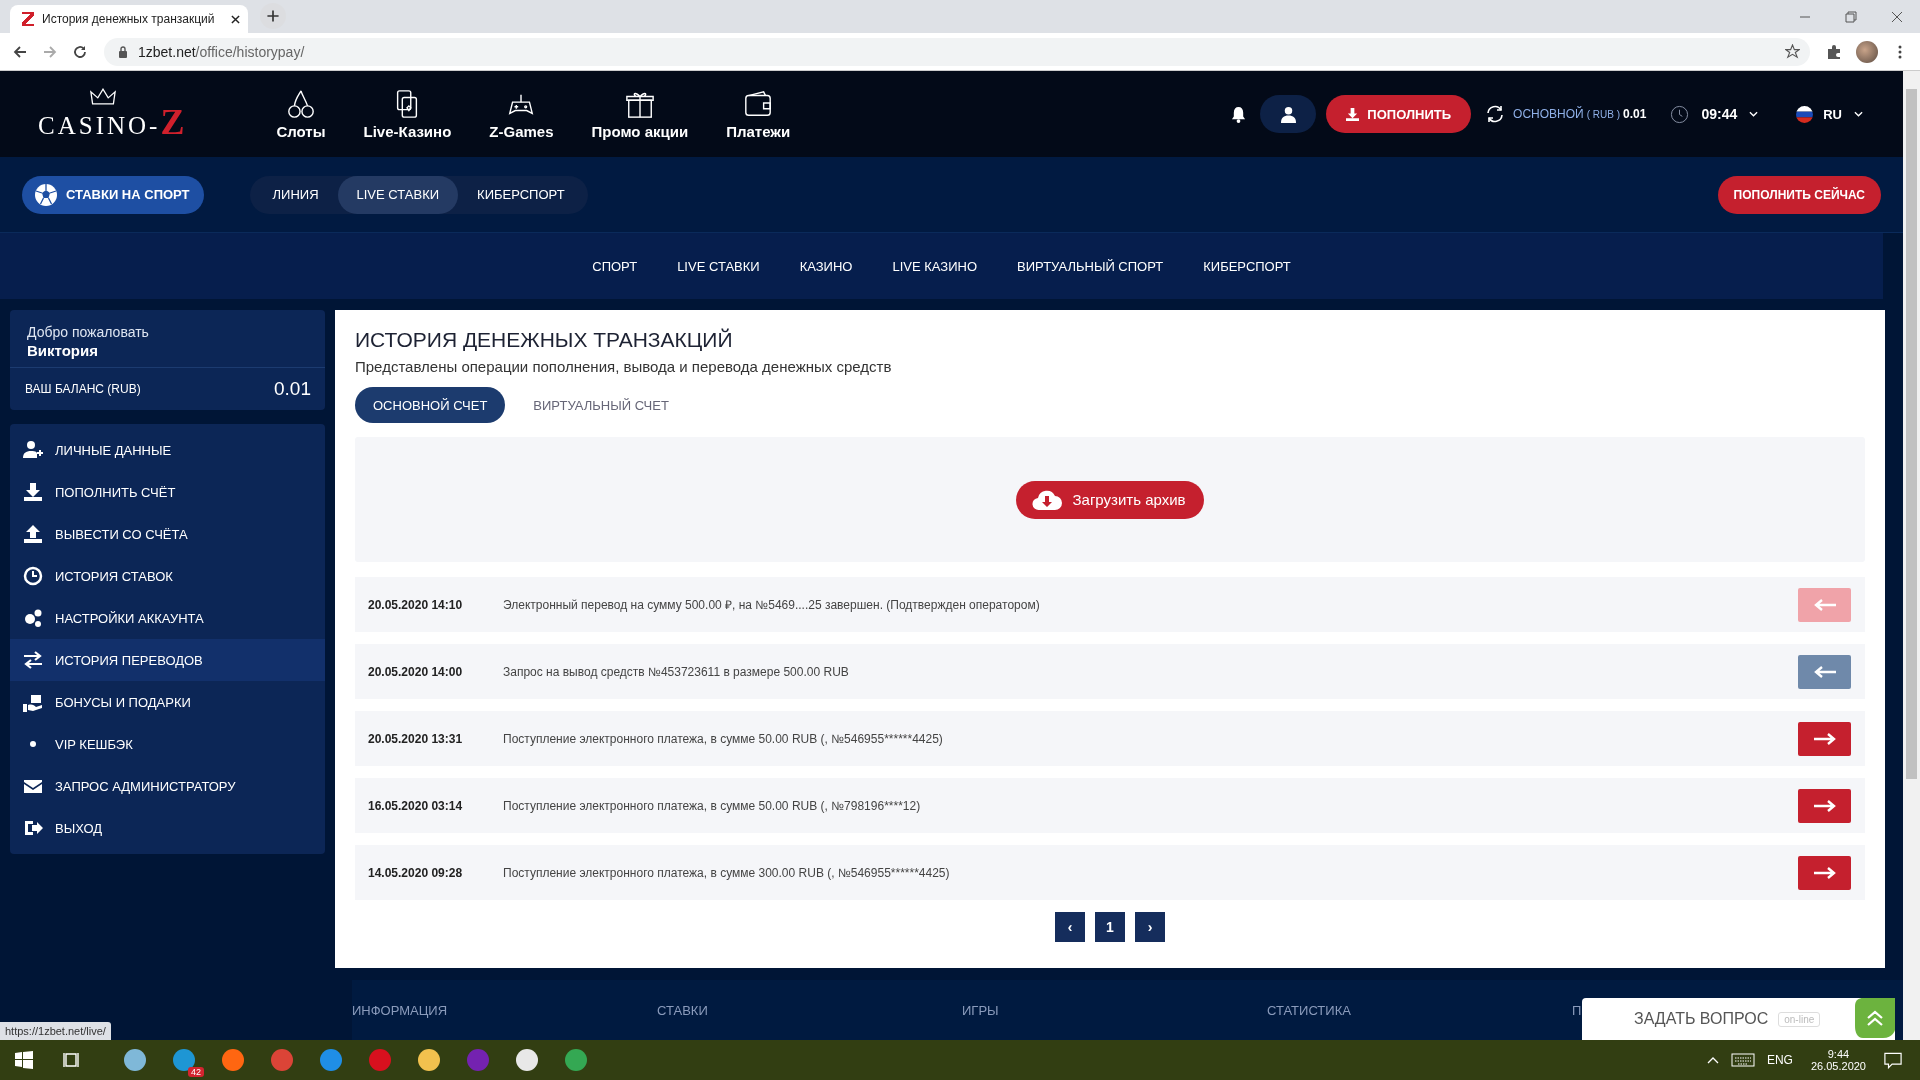 Image resolution: width=1920 pixels, height=1080 pixels. What do you see at coordinates (624, 366) in the screenshot?
I see `page-subtitle: Представлены операции пополнения, вывода и перевода денежных средств` at bounding box center [624, 366].